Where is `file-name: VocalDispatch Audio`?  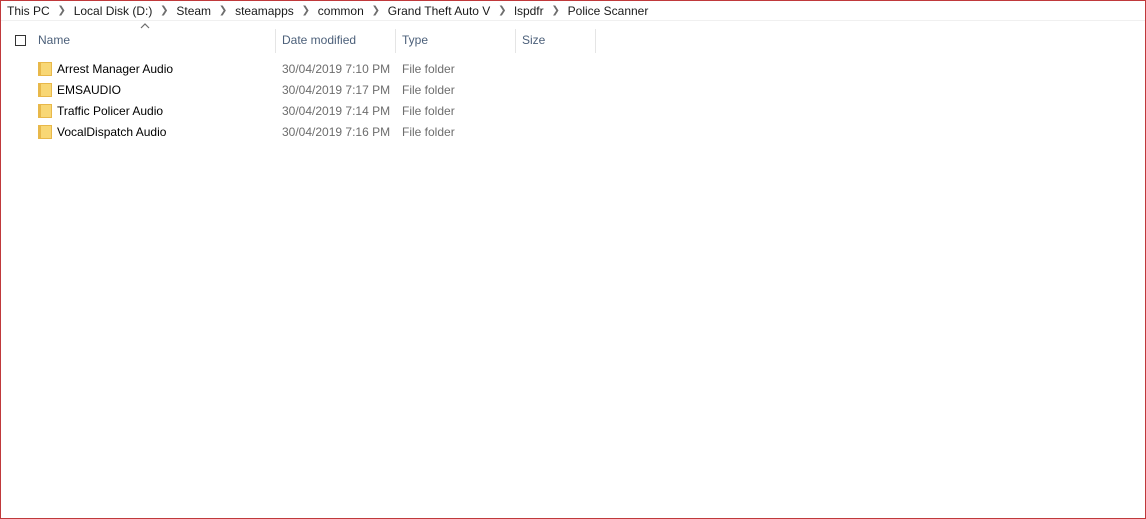 file-name: VocalDispatch Audio is located at coordinates (112, 132).